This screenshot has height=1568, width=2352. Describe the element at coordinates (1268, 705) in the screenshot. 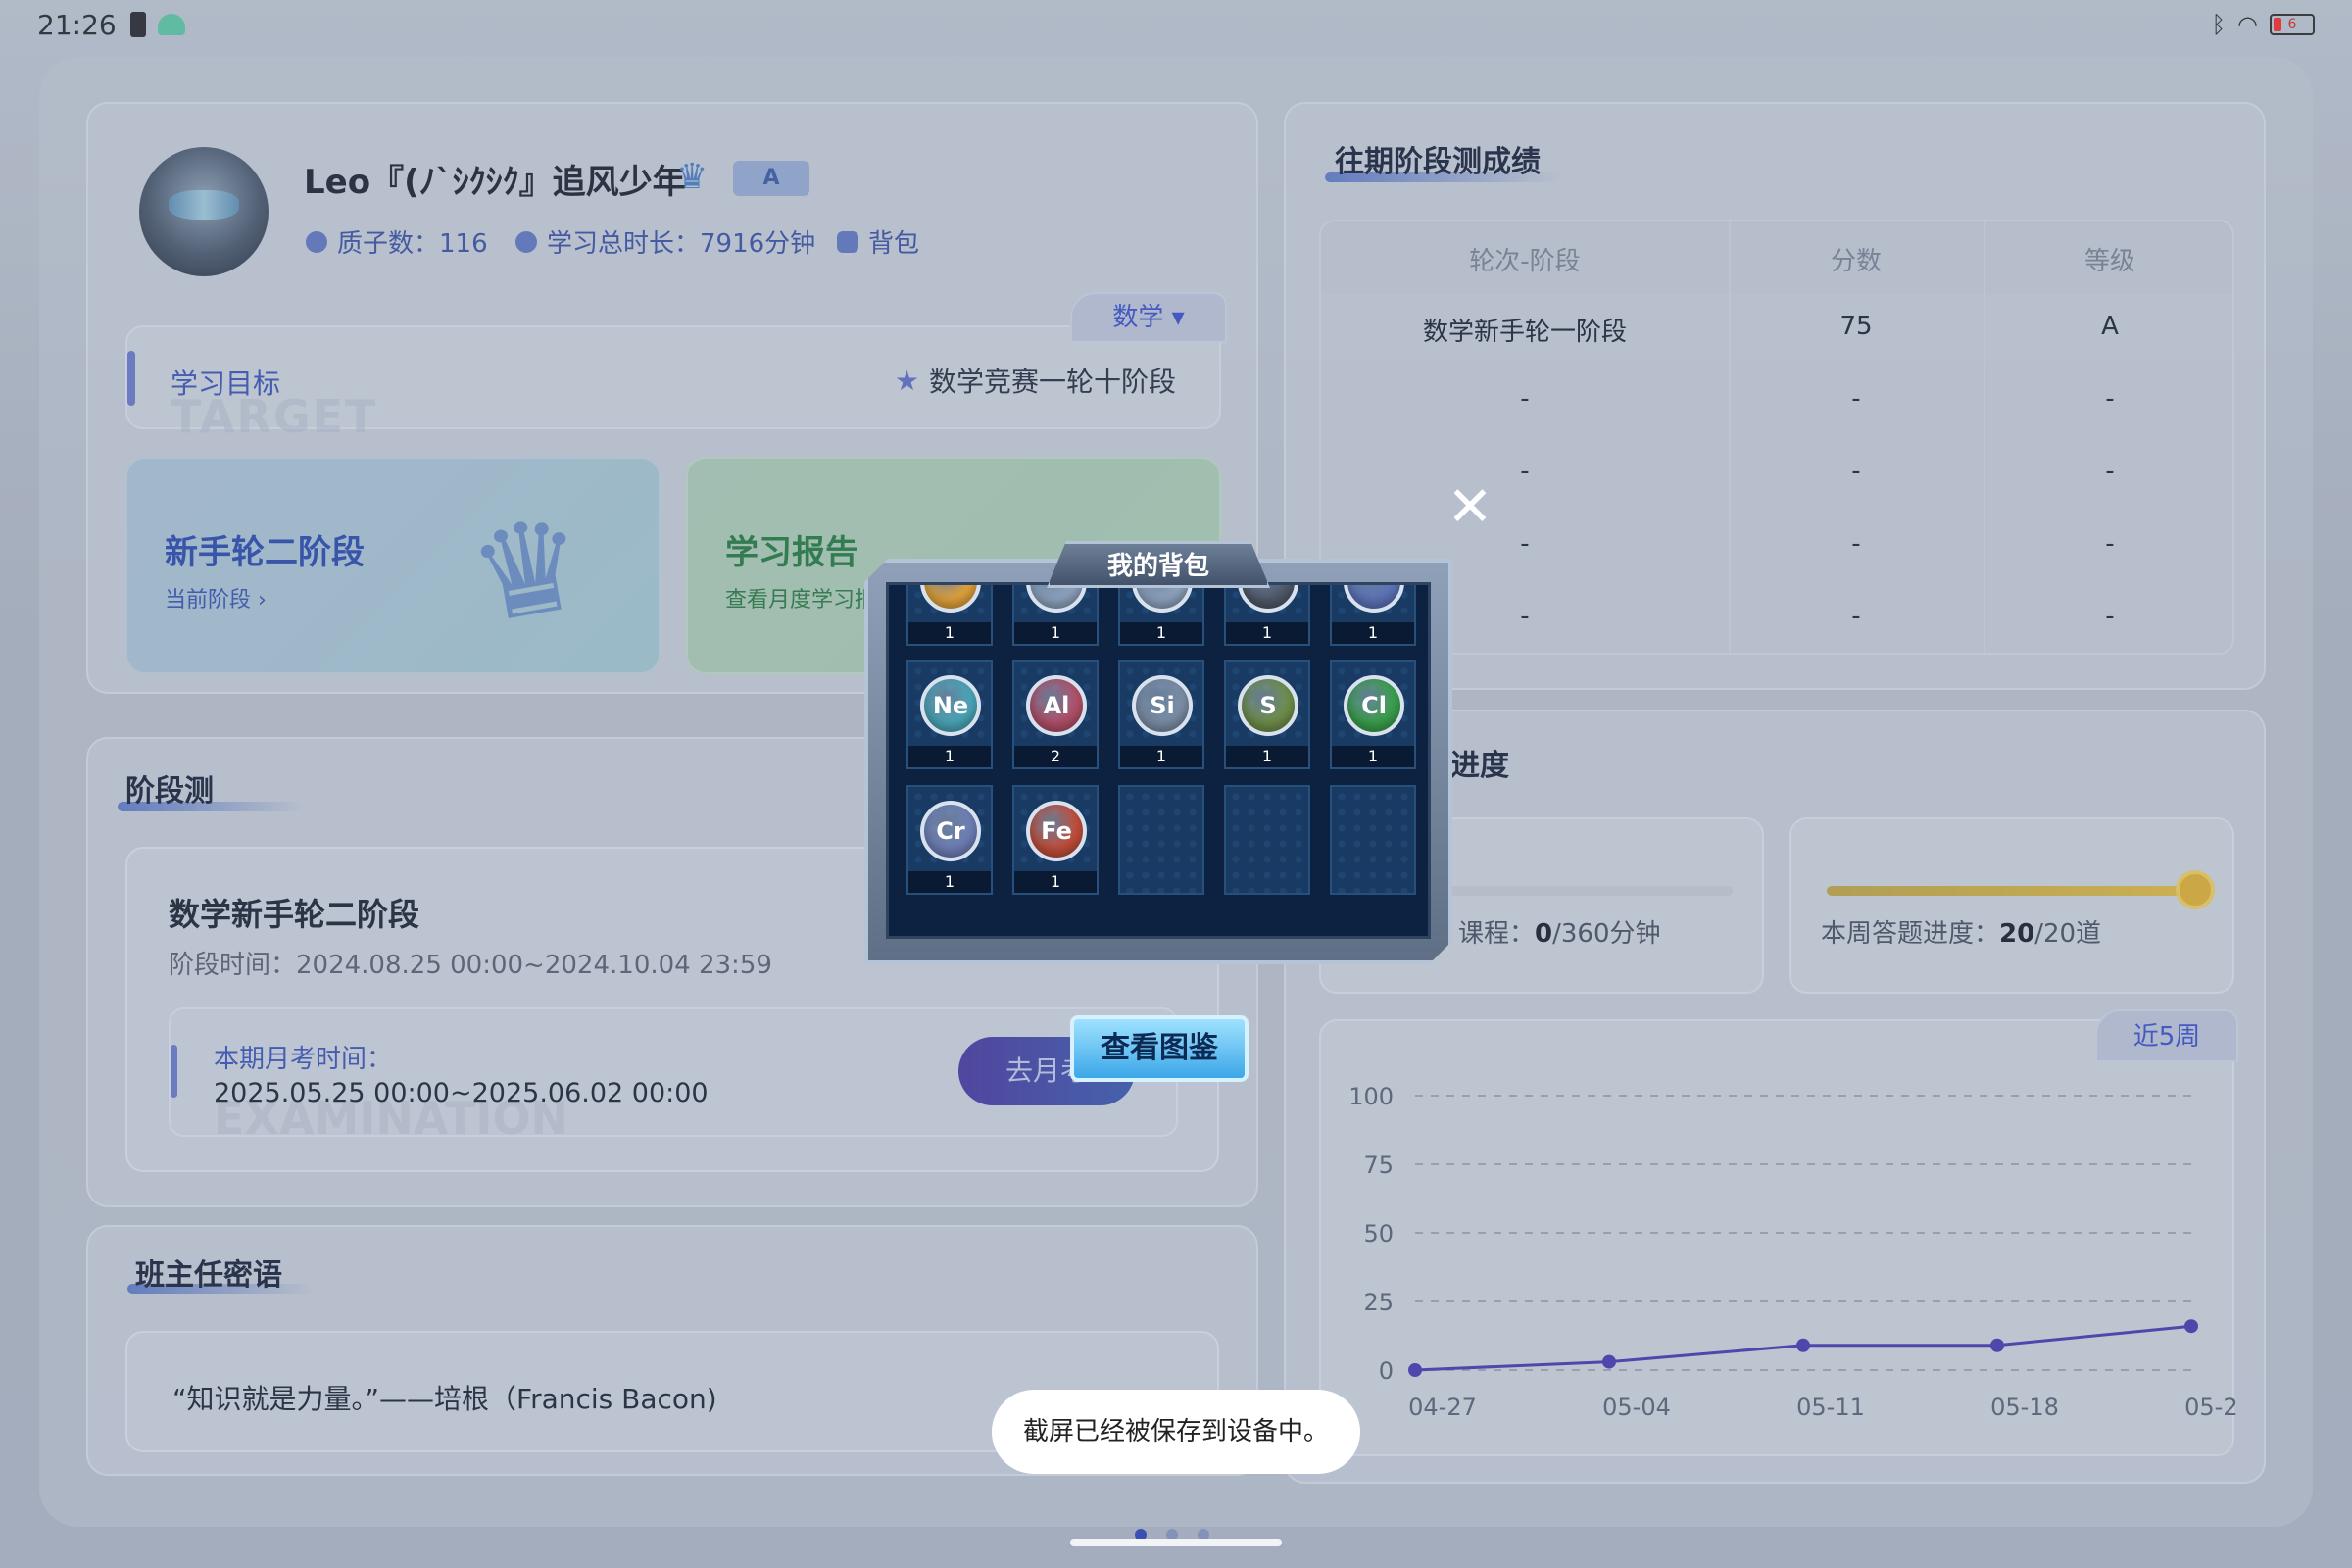

I see `element-orb: S` at that location.